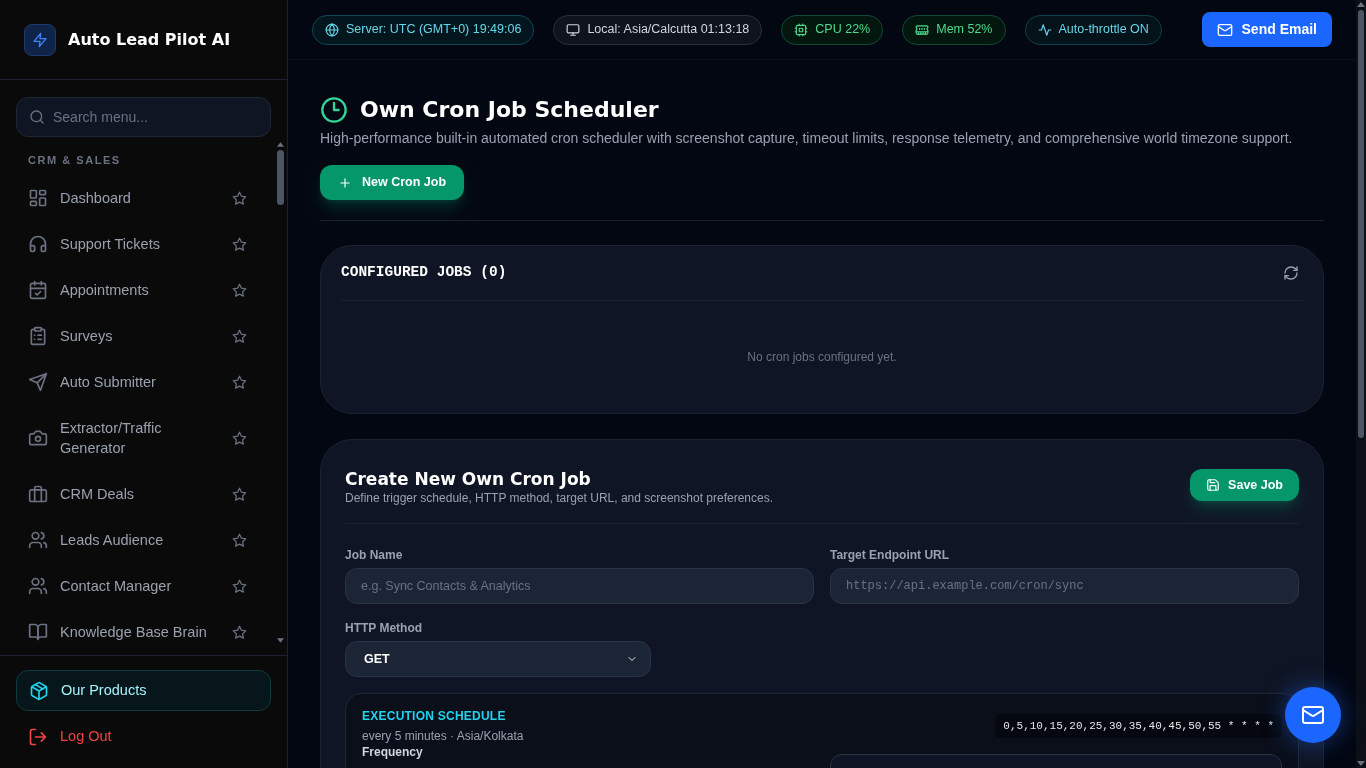 The image size is (1366, 768). What do you see at coordinates (1244, 485) in the screenshot?
I see `save-job-button: Save Job` at bounding box center [1244, 485].